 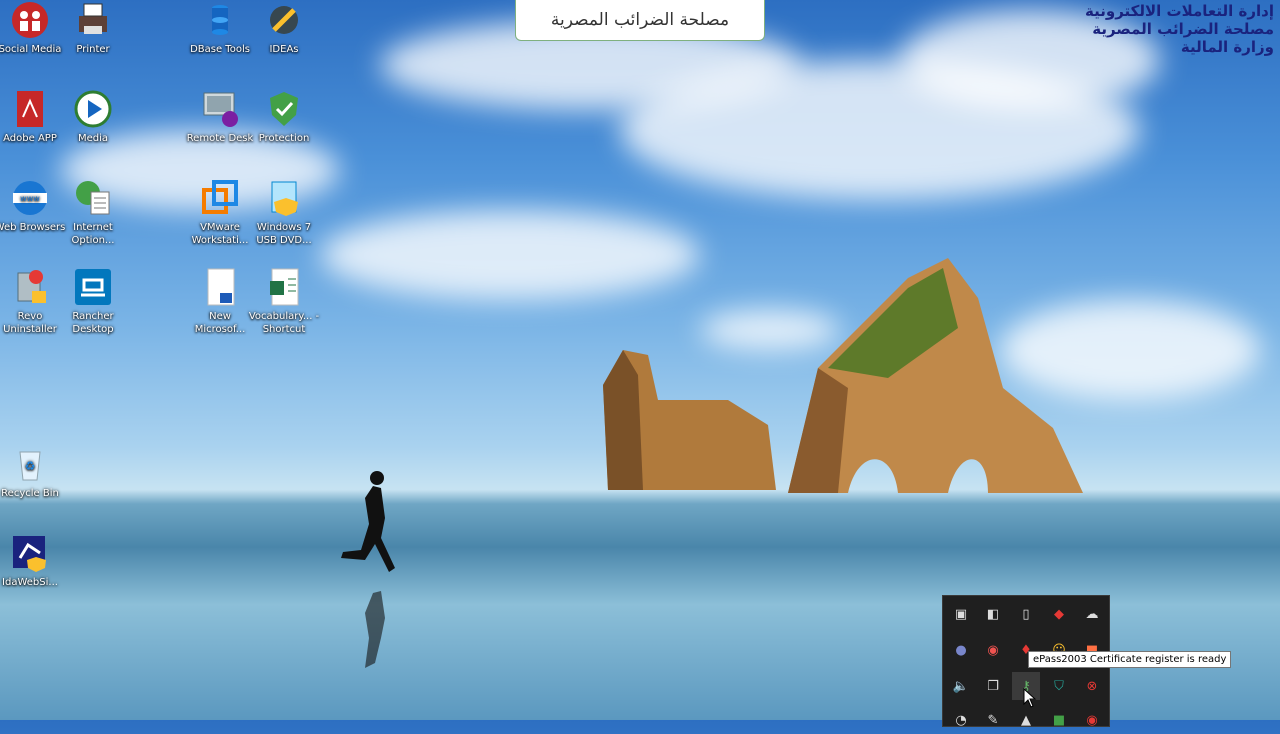 What do you see at coordinates (93, 49) in the screenshot?
I see `desktop-icon-label: Printer` at bounding box center [93, 49].